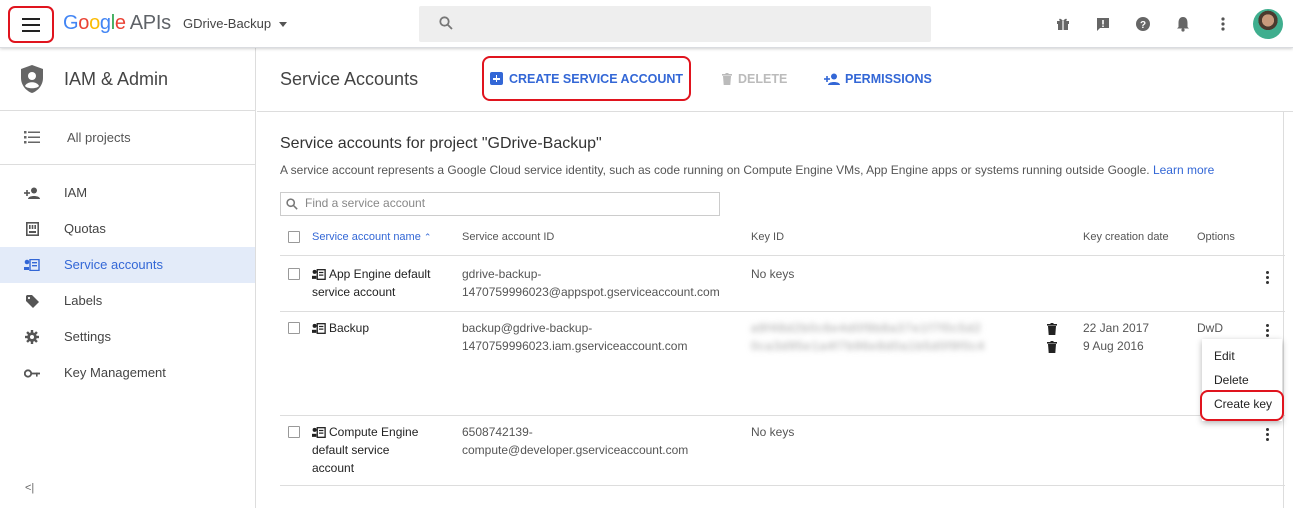 The image size is (1293, 508). Describe the element at coordinates (768, 237) in the screenshot. I see `column-header-key-id: Key ID` at that location.